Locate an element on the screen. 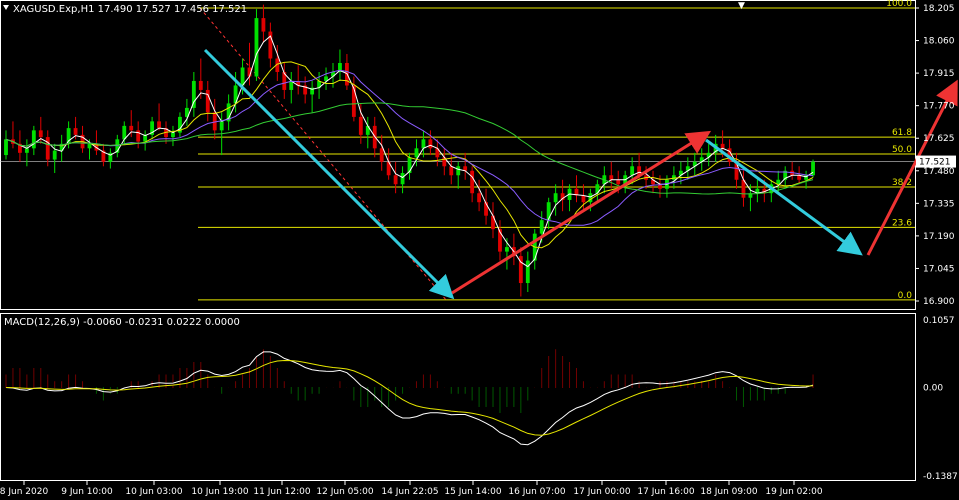 This screenshot has height=500, width=959. time-tick-label: 17 Jun 00:00 is located at coordinates (601, 492).